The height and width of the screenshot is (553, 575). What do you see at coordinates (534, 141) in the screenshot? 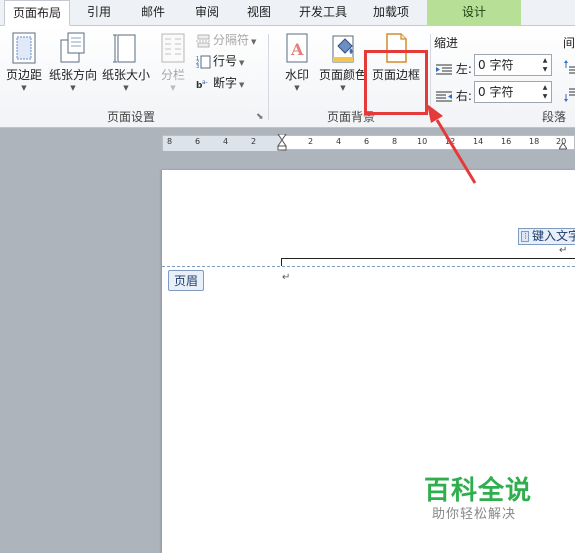
I see `ruler-tick: 18` at bounding box center [534, 141].